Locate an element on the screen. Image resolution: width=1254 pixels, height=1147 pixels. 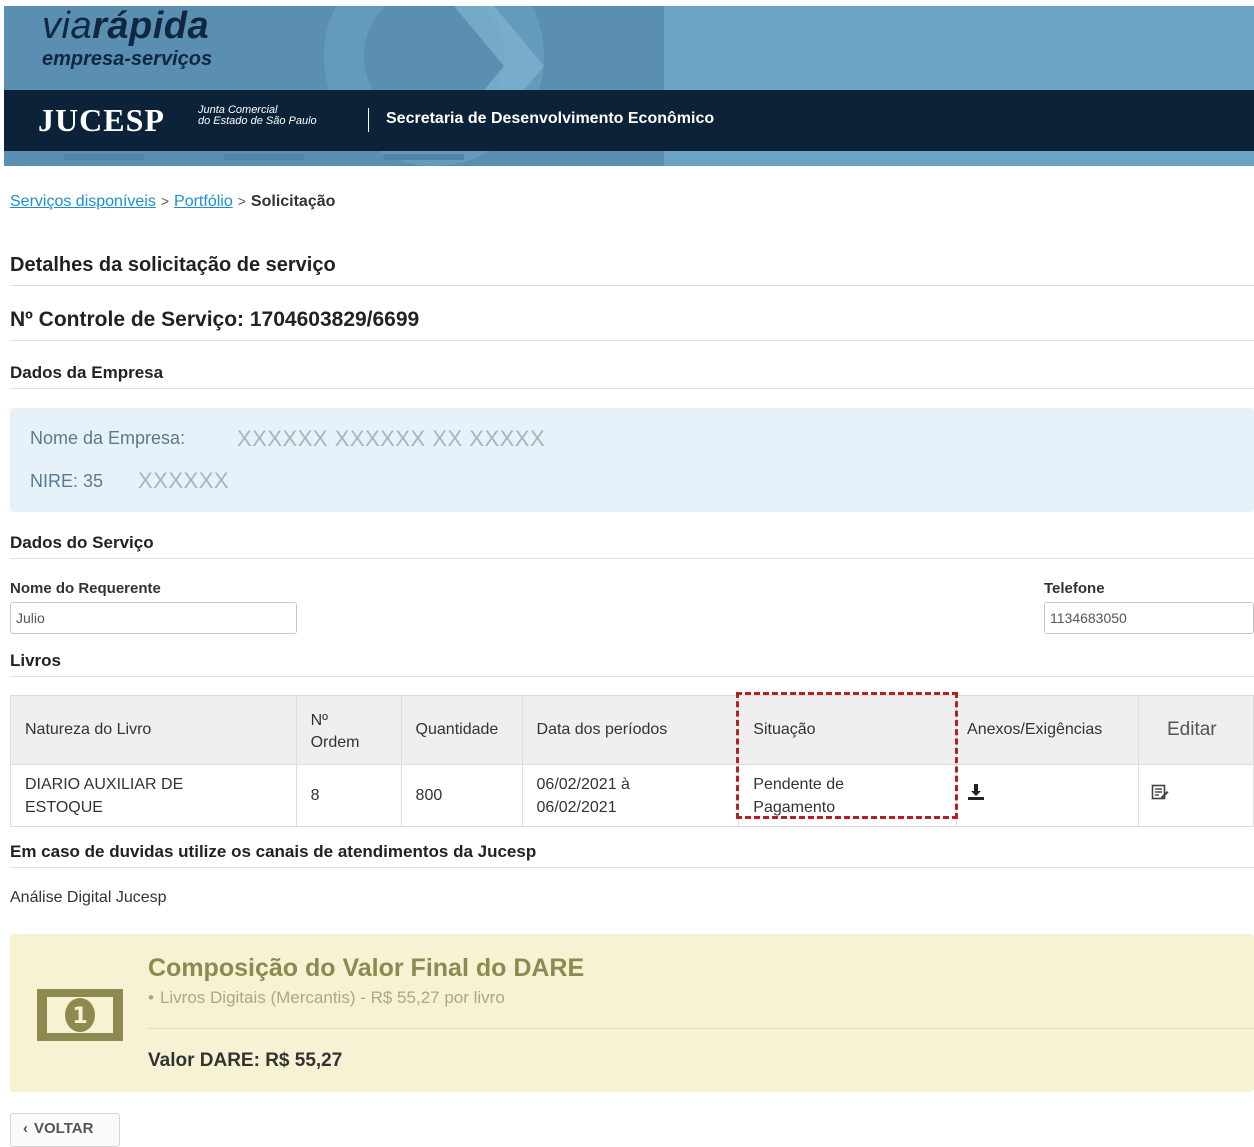
column-header-ordem-line1: Nº is located at coordinates (319, 720).